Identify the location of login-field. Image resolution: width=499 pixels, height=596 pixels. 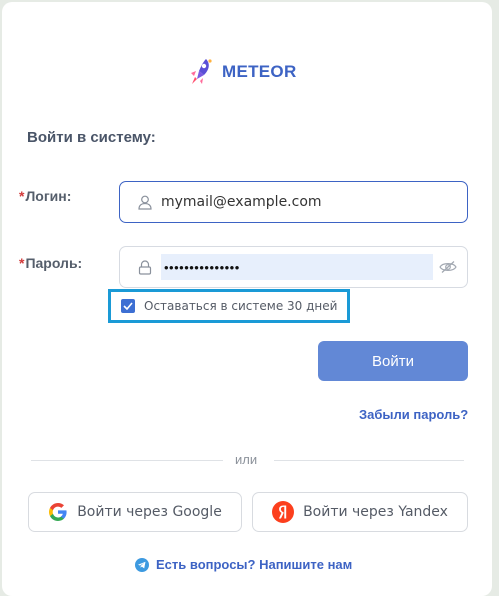
(293, 202).